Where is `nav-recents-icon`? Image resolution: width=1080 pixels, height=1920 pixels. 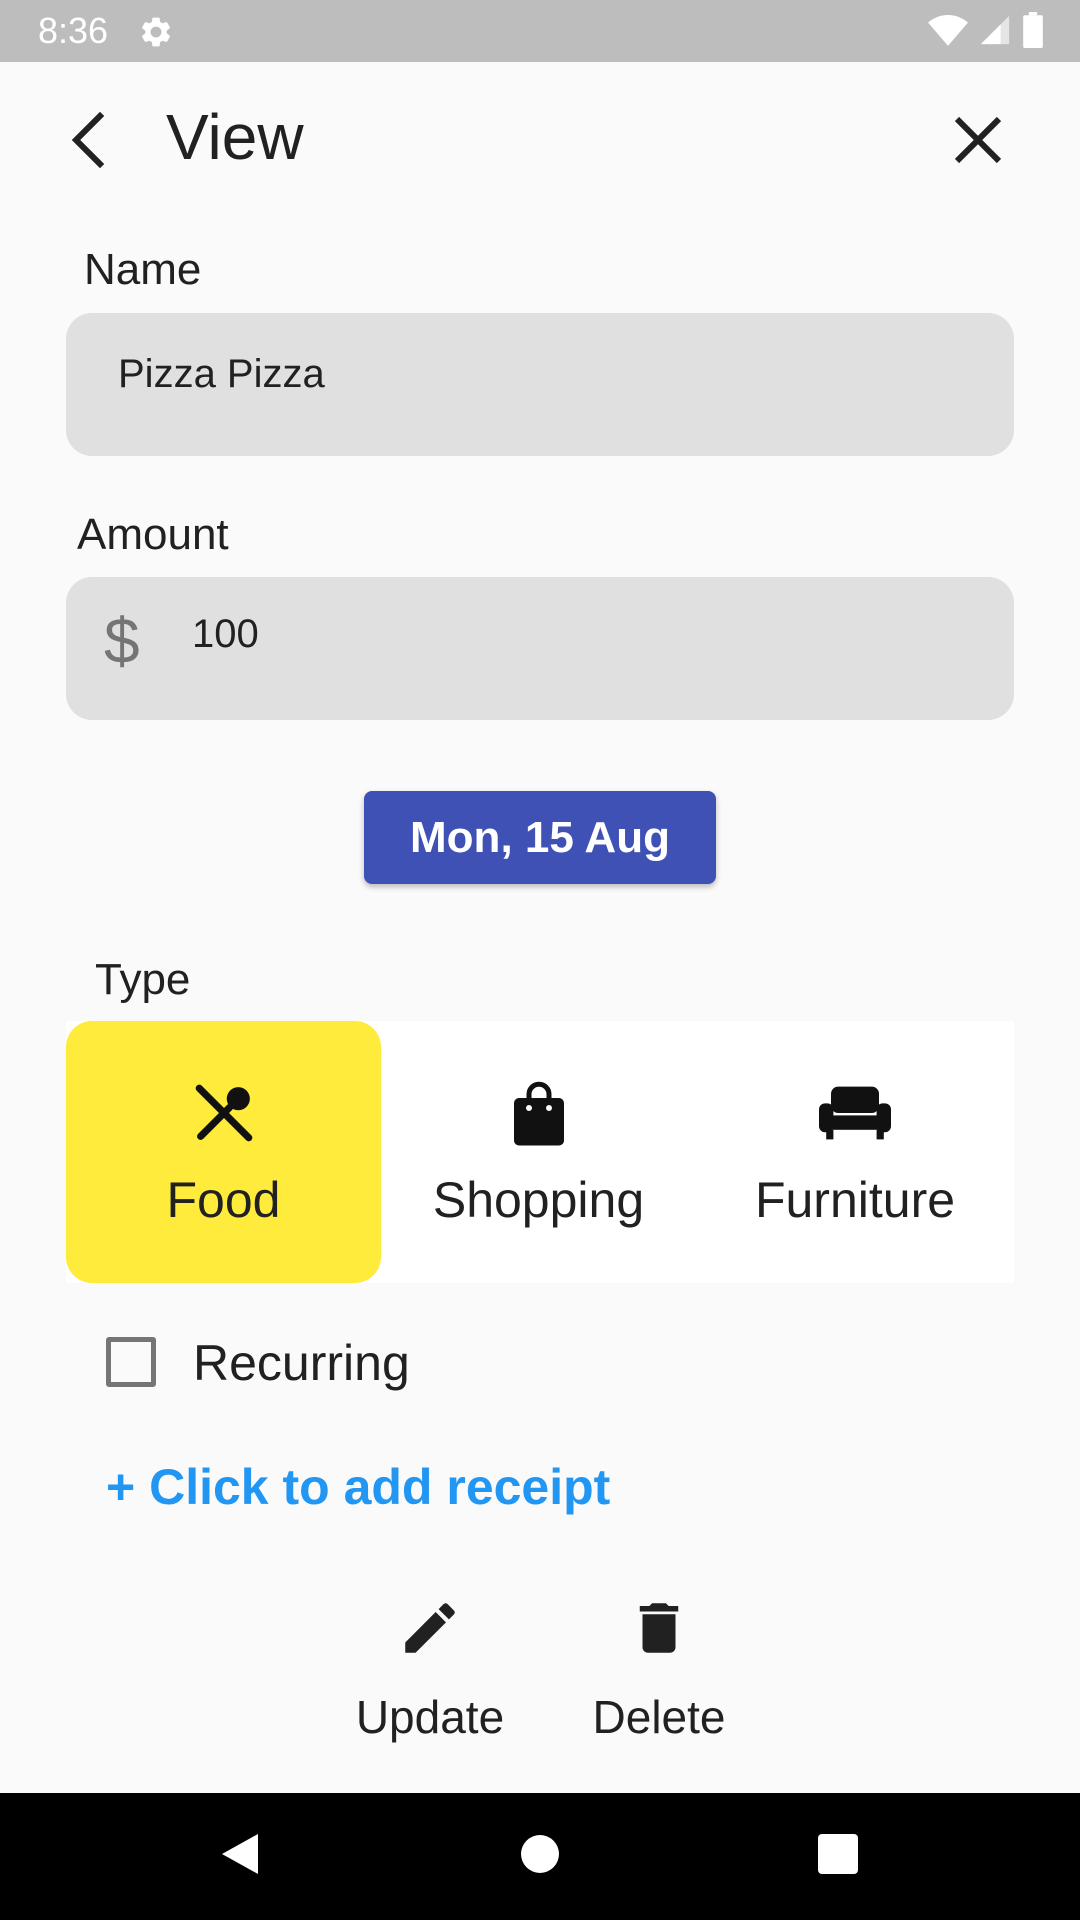
nav-recents-icon is located at coordinates (838, 1856).